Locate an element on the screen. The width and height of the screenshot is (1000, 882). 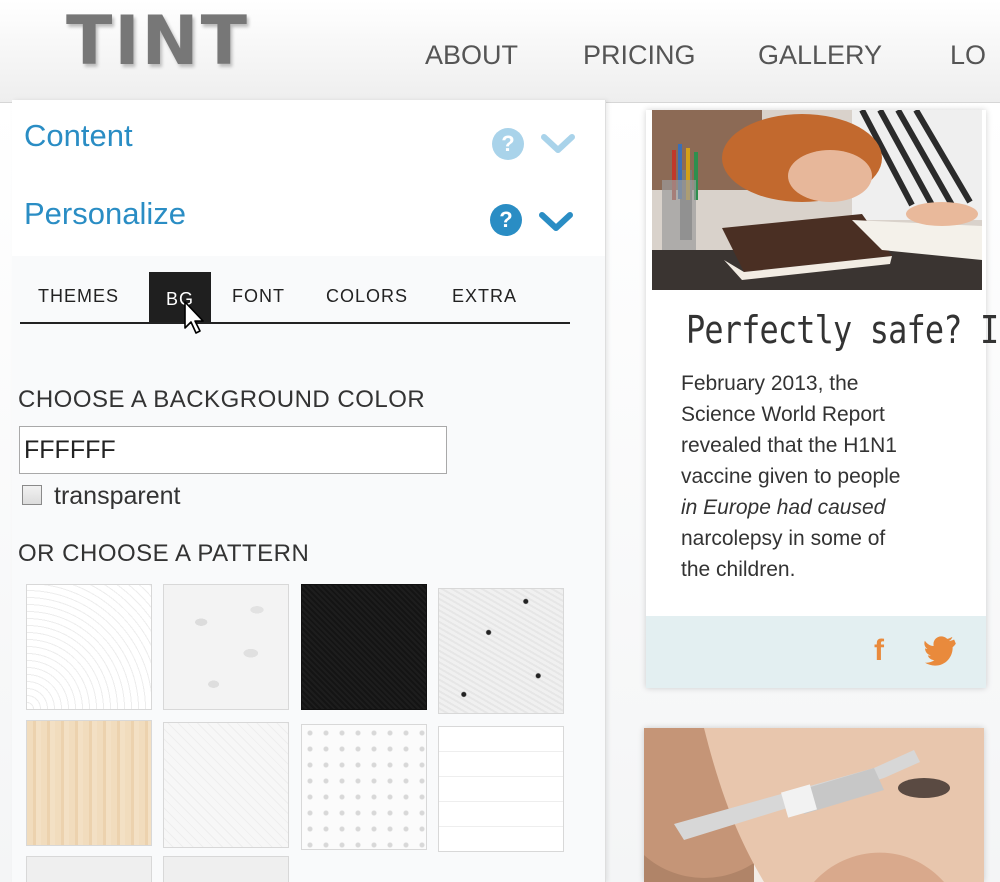
nav-gallery: GALLERY is located at coordinates (820, 55).